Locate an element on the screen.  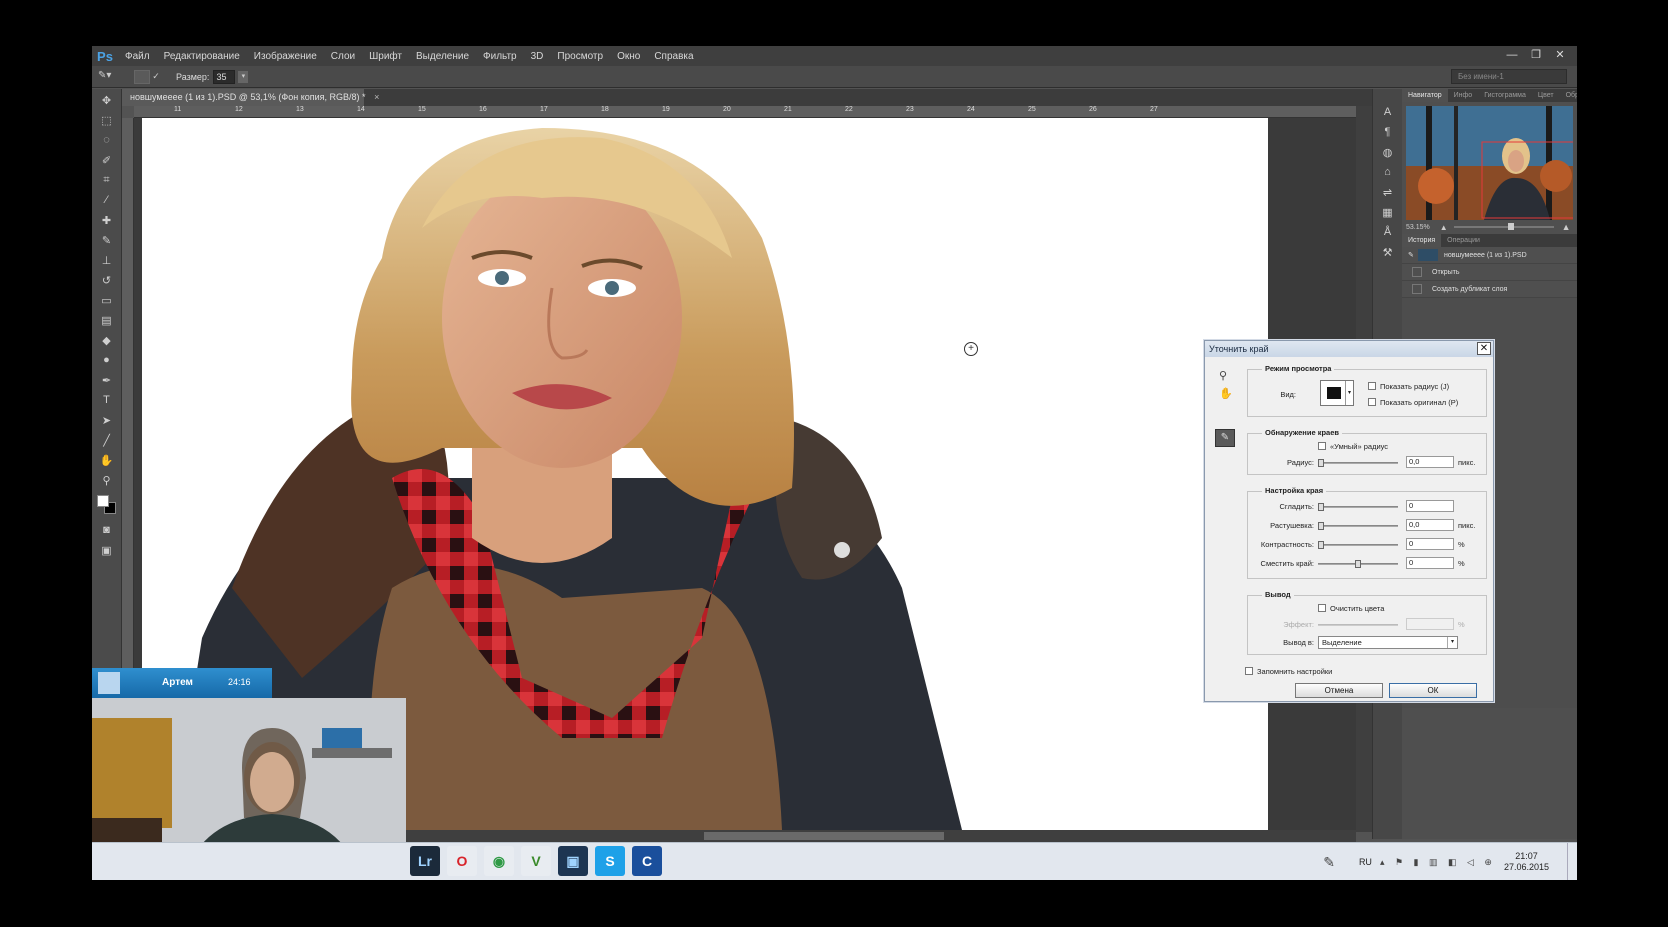
panel-tab: Образцы is located at coordinates (1568, 95).